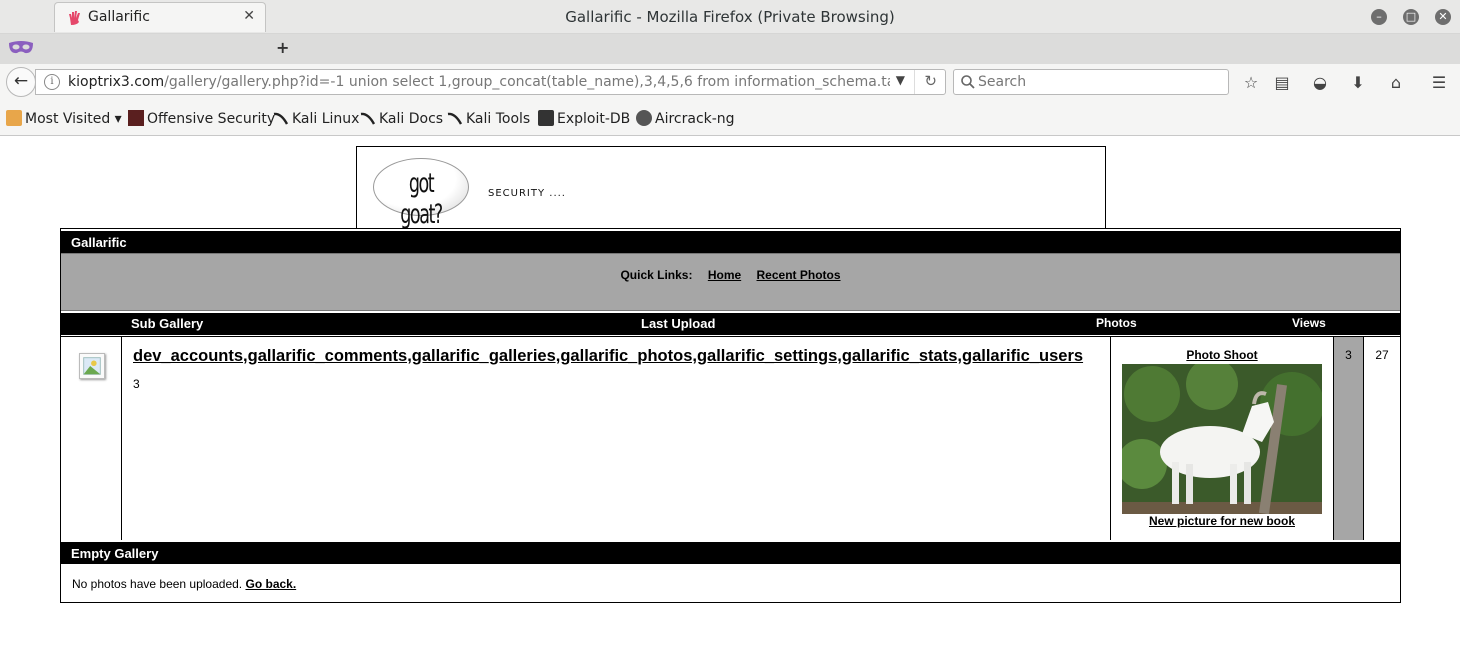  Describe the element at coordinates (730, 49) in the screenshot. I see `tab-bar` at that location.